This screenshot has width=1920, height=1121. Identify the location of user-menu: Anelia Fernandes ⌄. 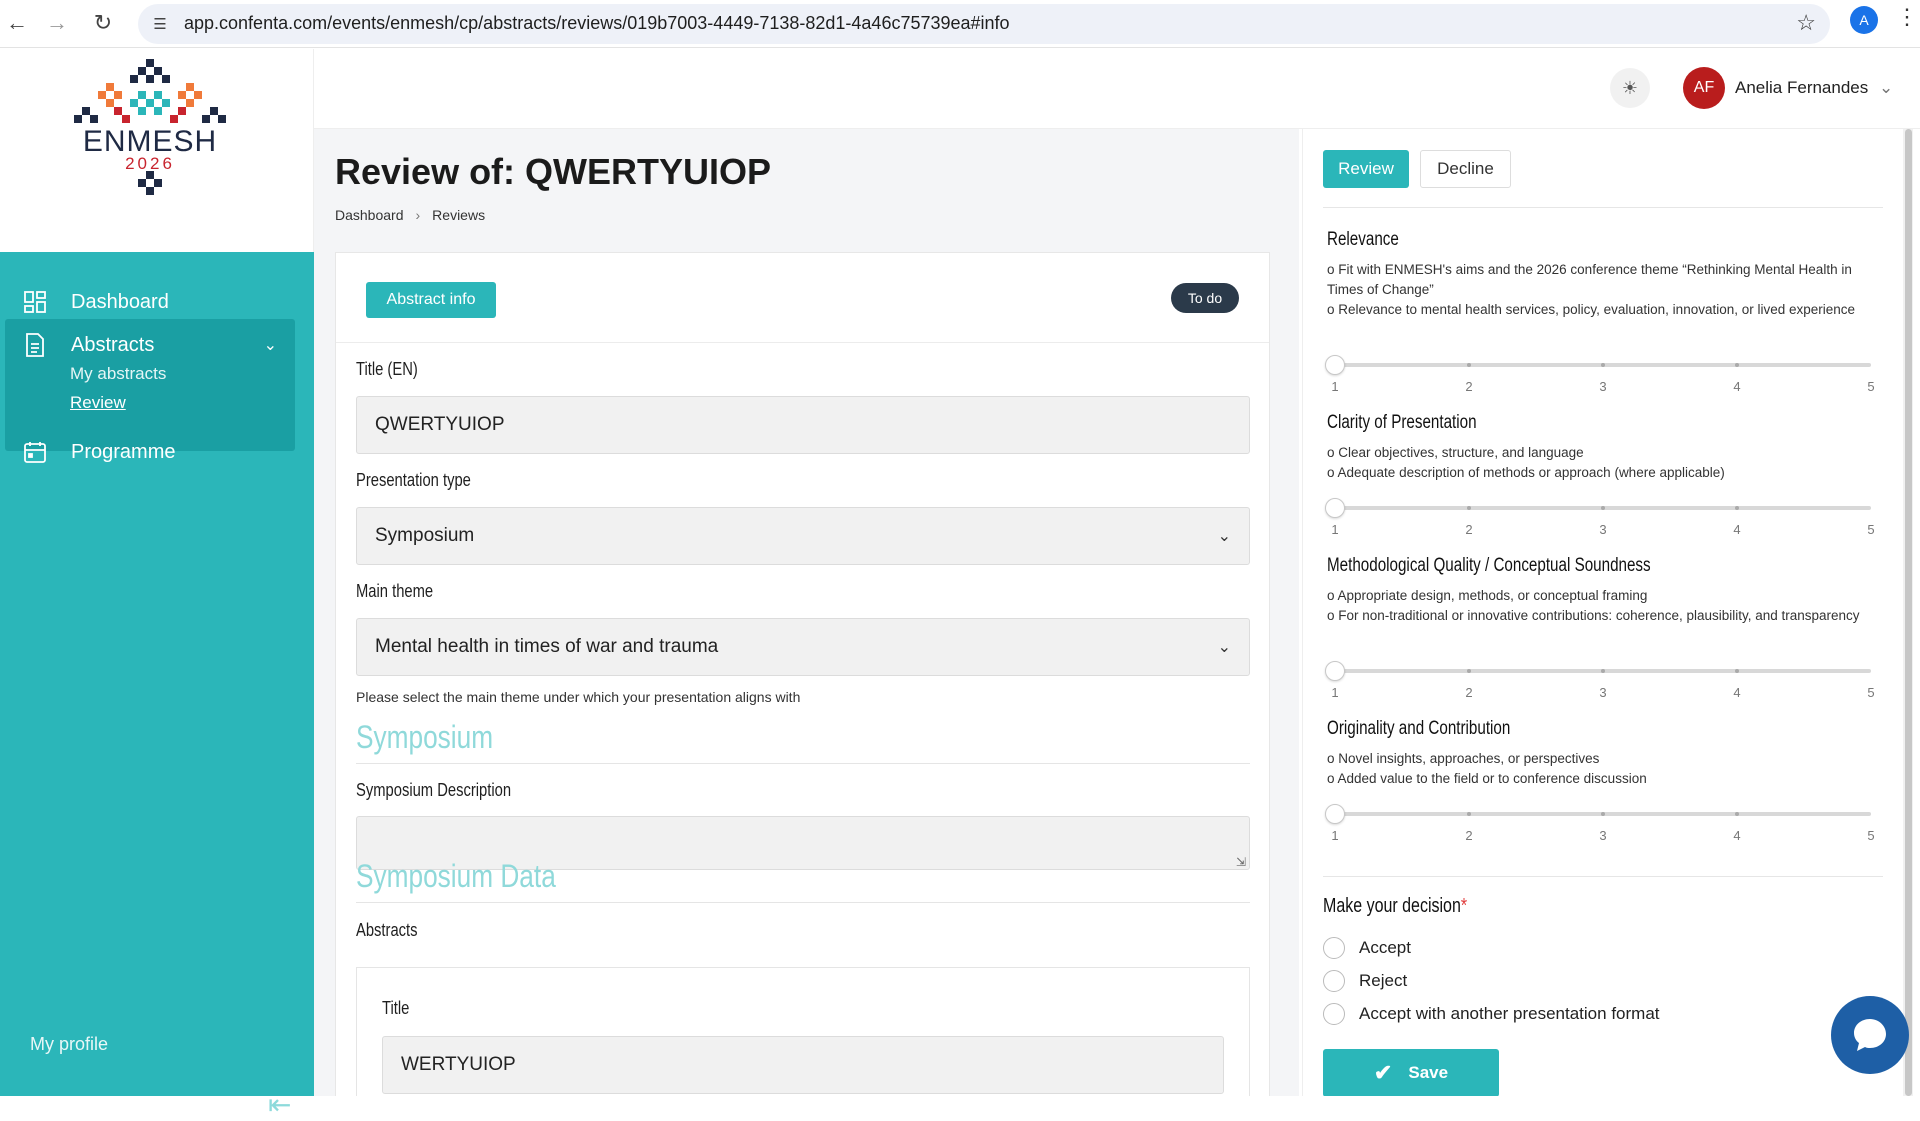
(1814, 88).